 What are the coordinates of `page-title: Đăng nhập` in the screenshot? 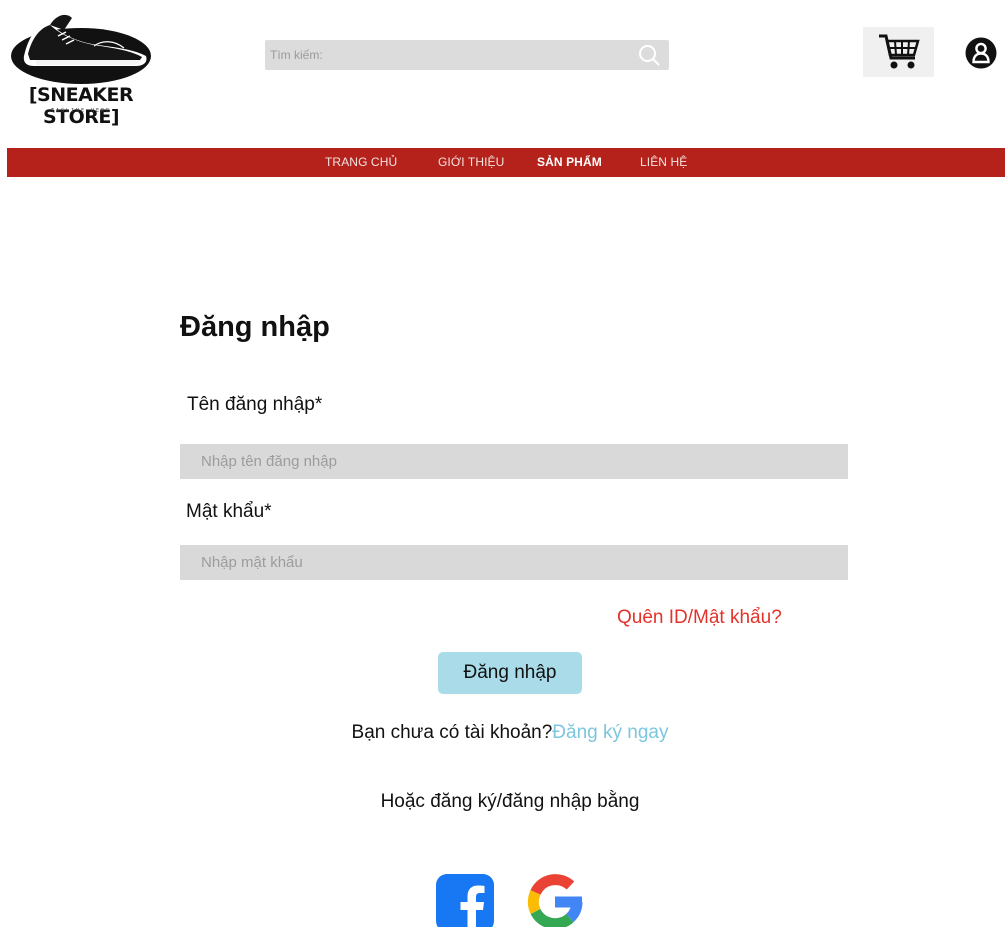 It's located at (255, 327).